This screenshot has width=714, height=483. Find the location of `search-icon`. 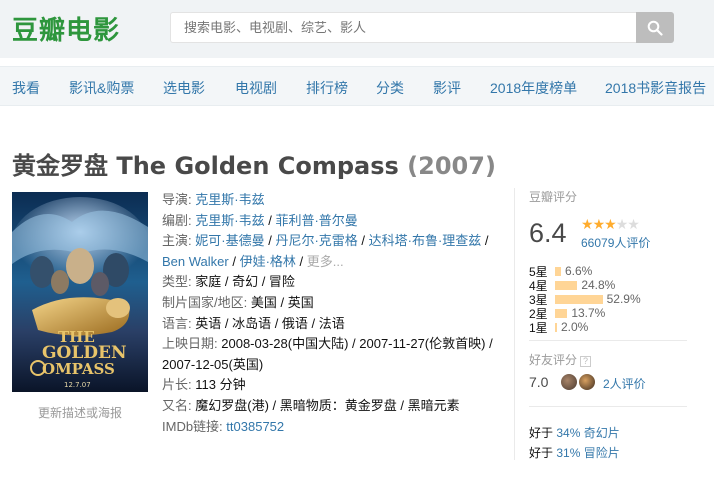

search-icon is located at coordinates (655, 28).